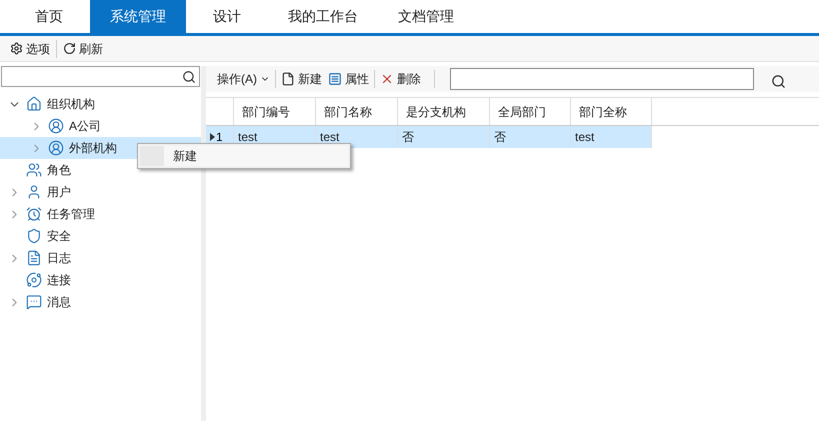 The height and width of the screenshot is (421, 819). I want to click on tree-item: 组织机构, so click(100, 104).